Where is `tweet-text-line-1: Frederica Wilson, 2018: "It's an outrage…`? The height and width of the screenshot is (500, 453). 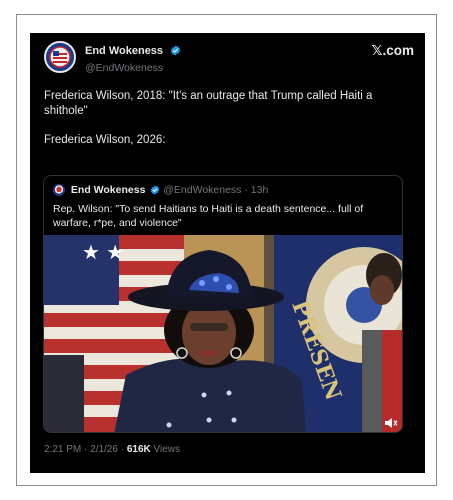 tweet-text-line-1: Frederica Wilson, 2018: "It's an outrage… is located at coordinates (208, 103).